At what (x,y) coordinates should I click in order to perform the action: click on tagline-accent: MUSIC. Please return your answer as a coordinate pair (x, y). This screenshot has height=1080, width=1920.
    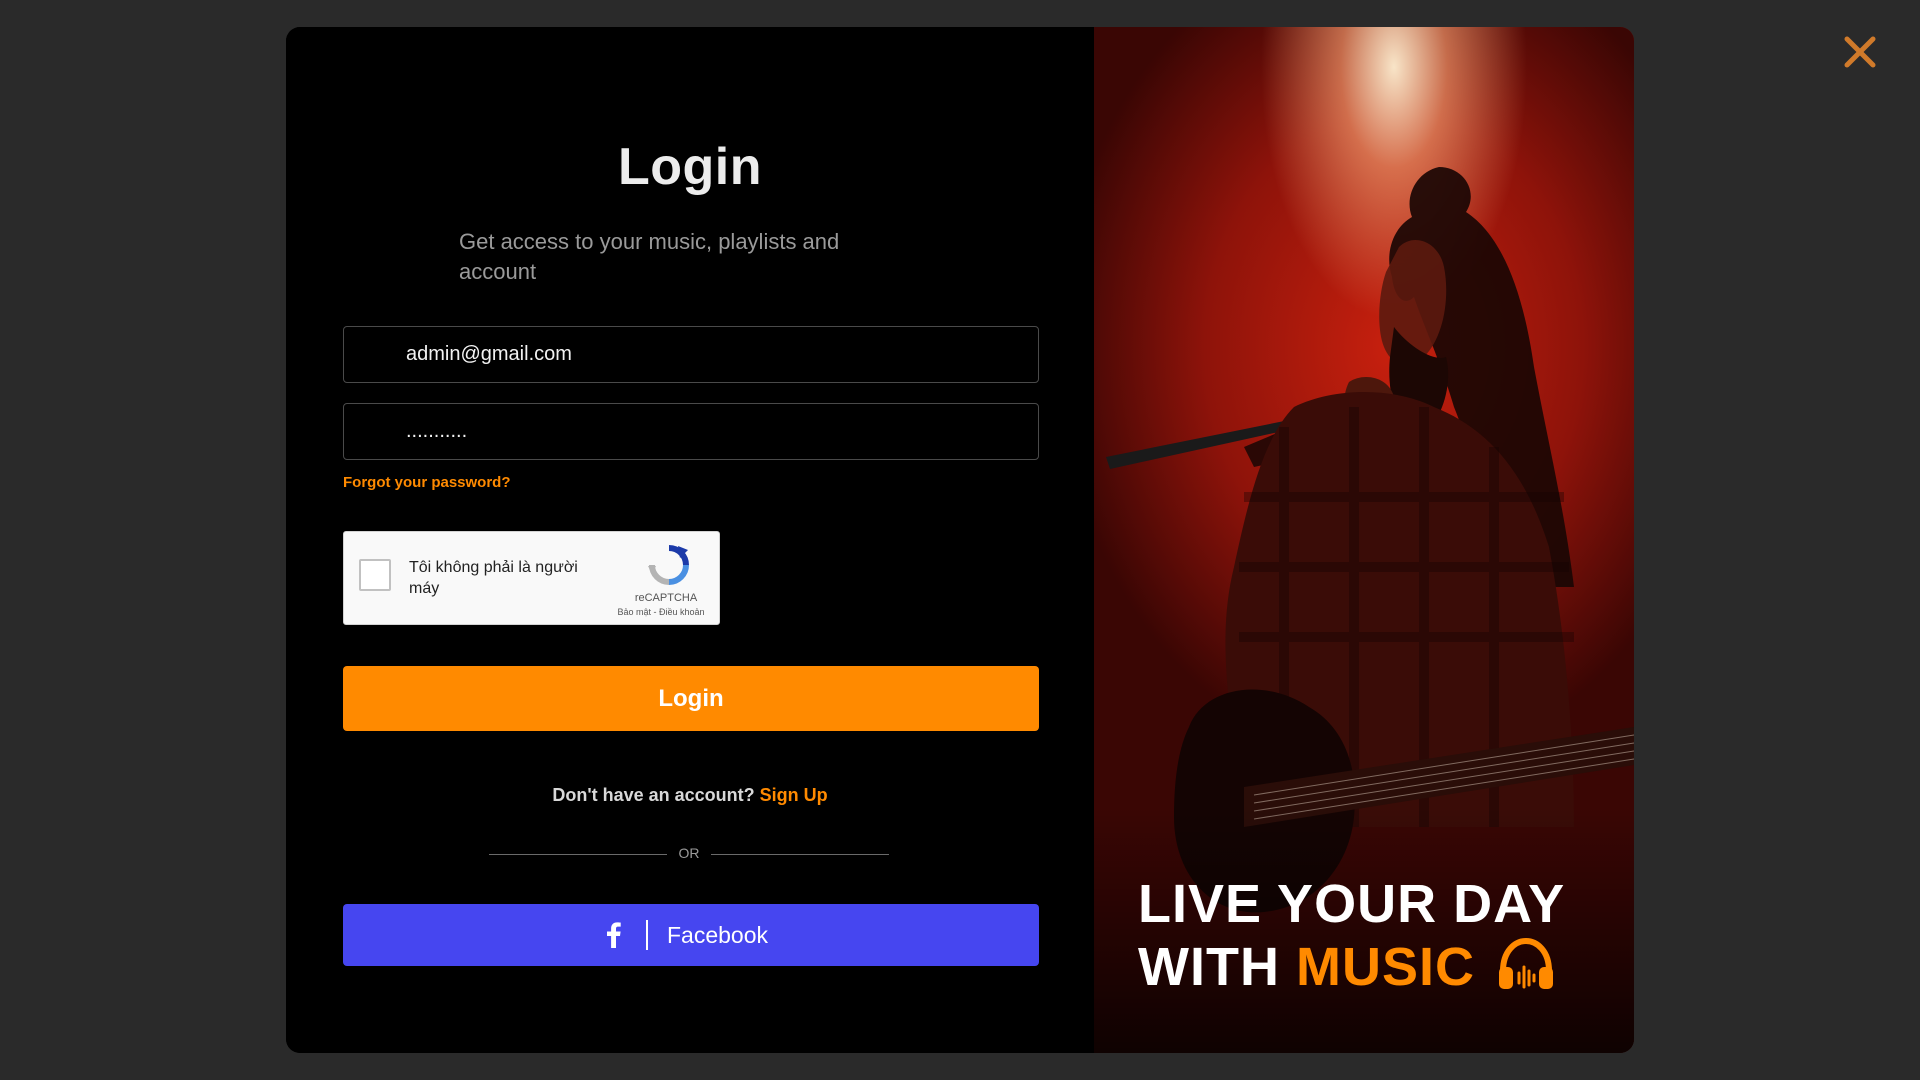
    Looking at the image, I should click on (1385, 967).